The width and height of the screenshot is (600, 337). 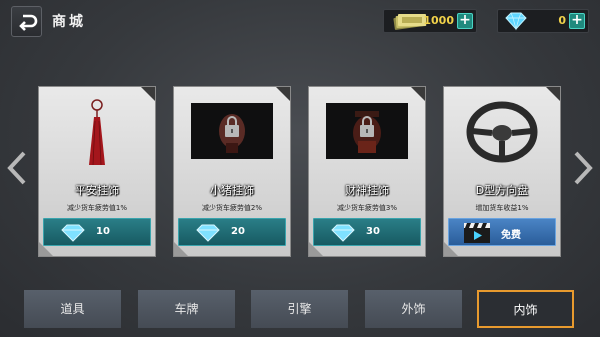 What do you see at coordinates (186, 309) in the screenshot?
I see `tab-license-plate: 车牌` at bounding box center [186, 309].